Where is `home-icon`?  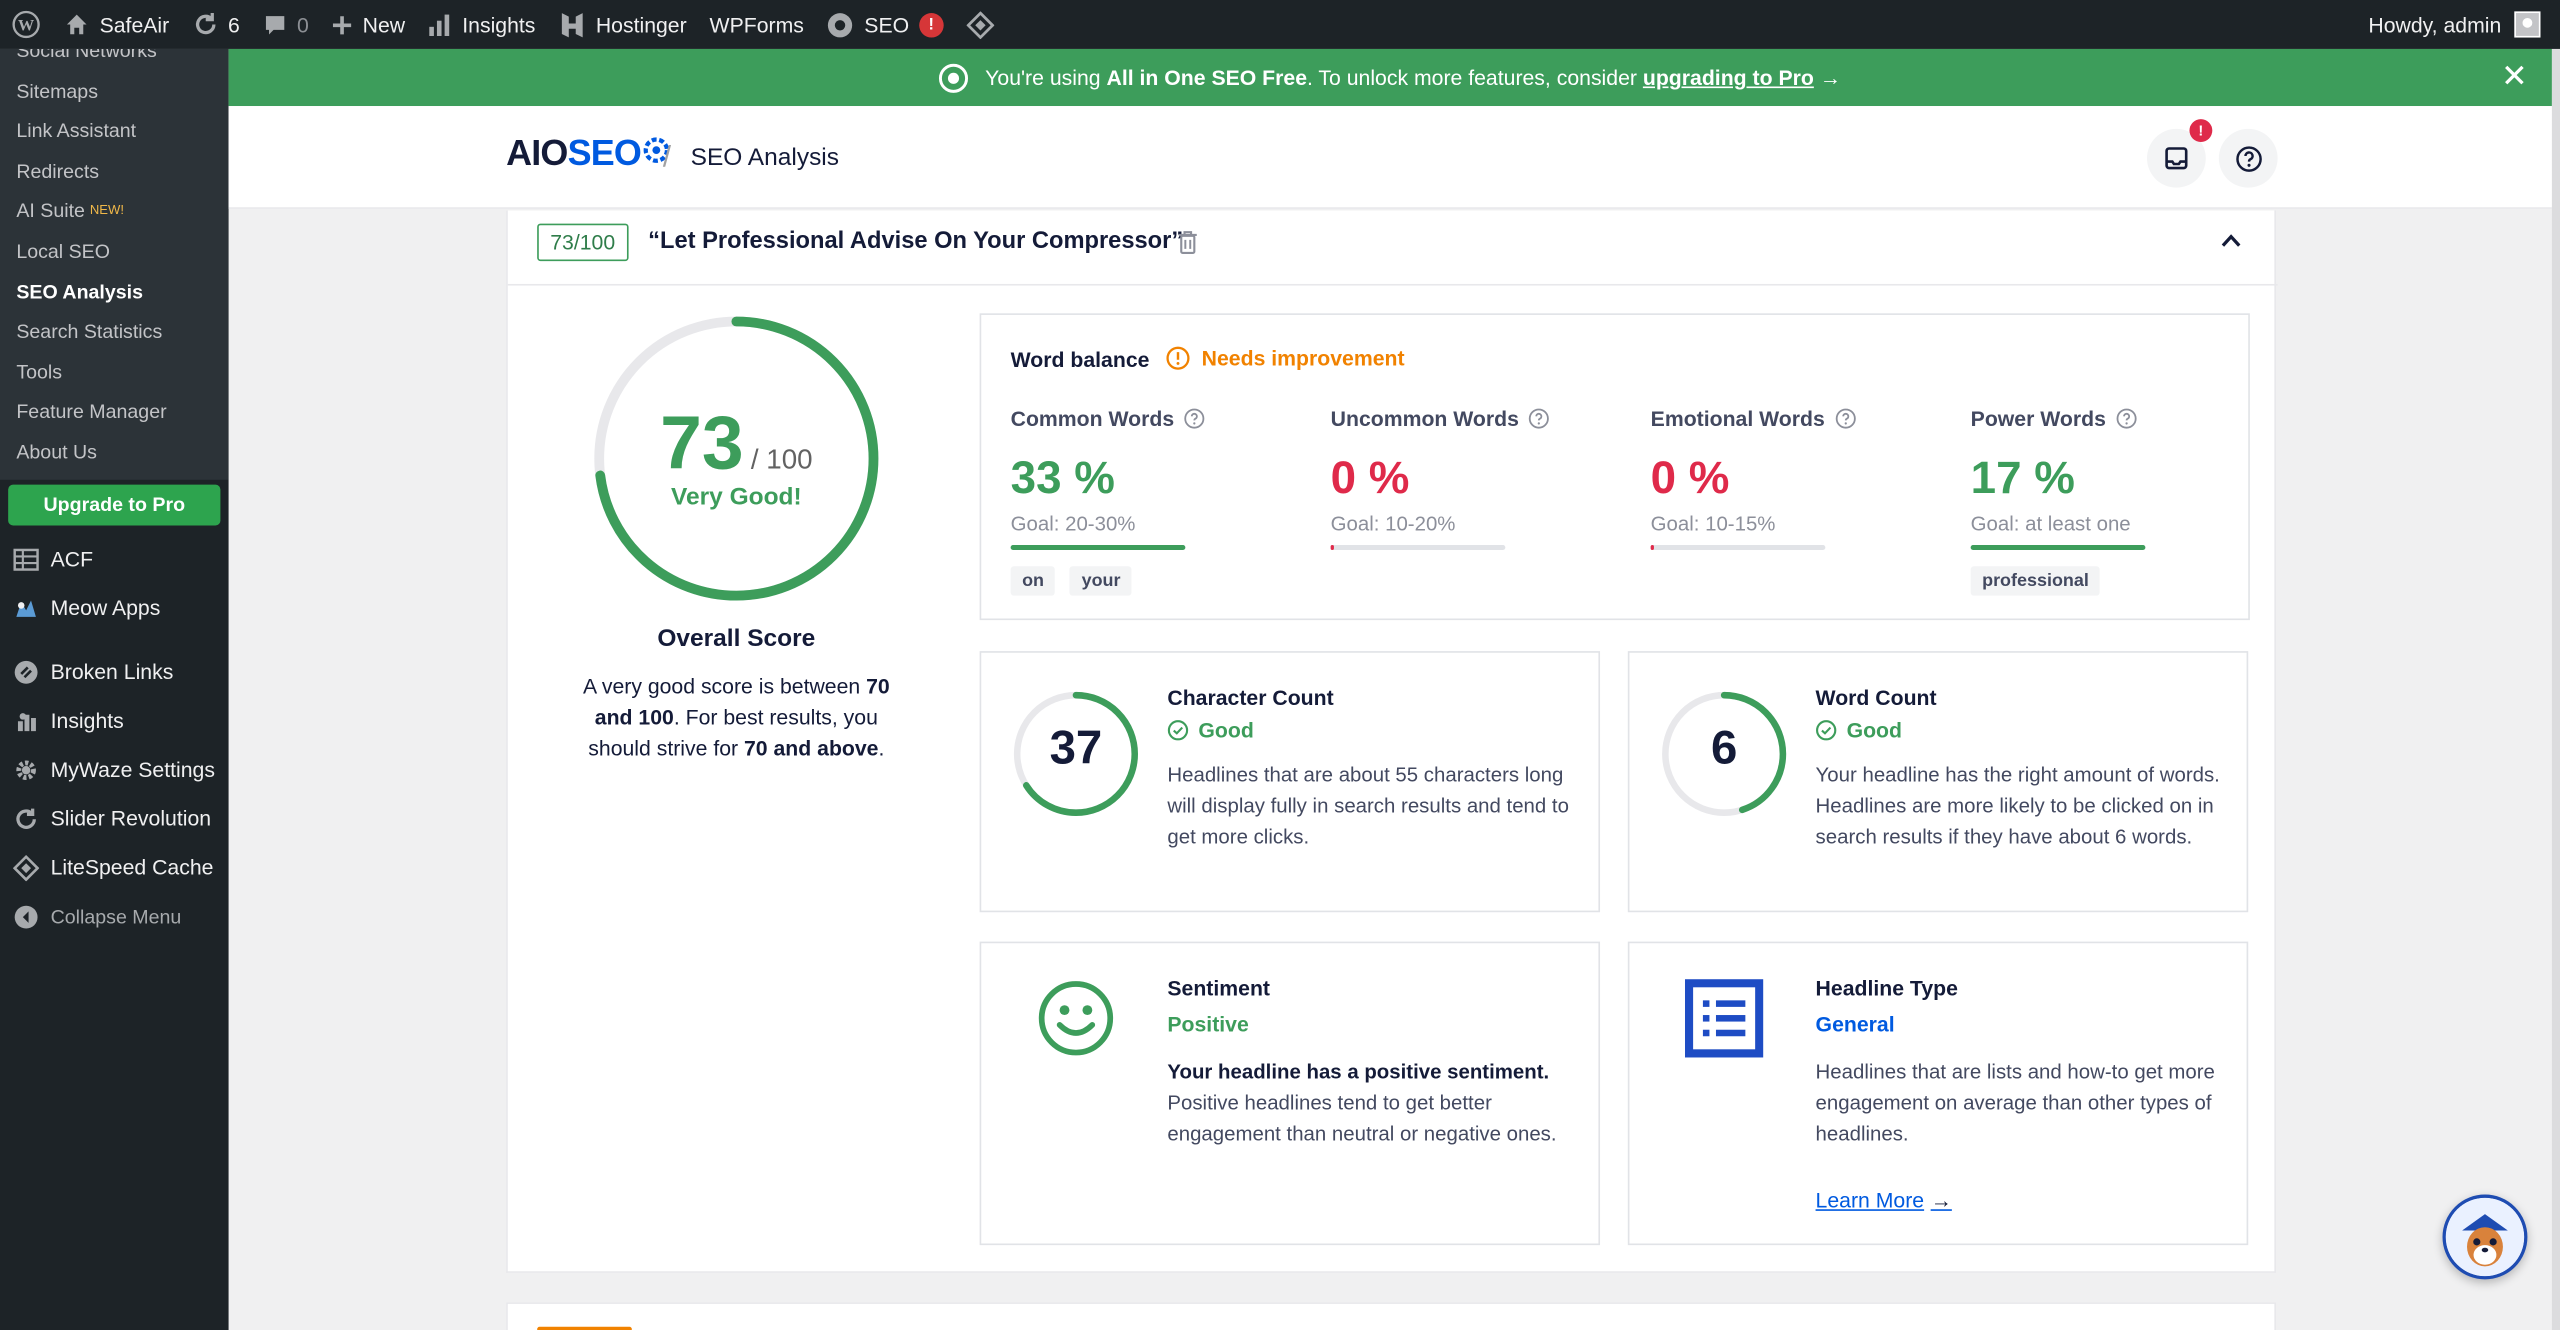 home-icon is located at coordinates (76, 24).